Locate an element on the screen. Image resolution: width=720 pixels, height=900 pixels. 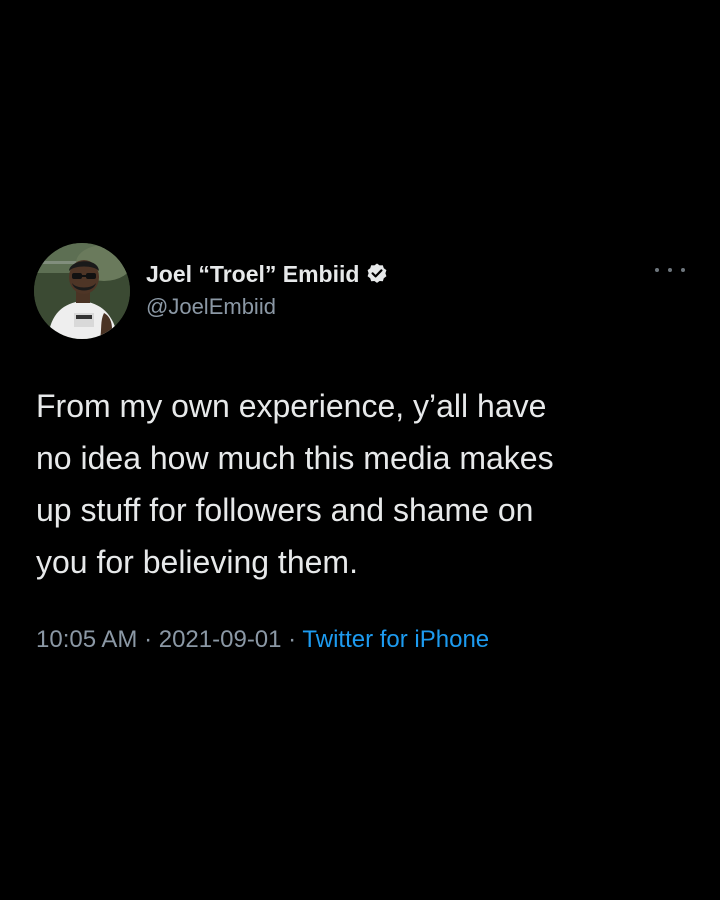
handle: @JoelEmbiid is located at coordinates (267, 307).